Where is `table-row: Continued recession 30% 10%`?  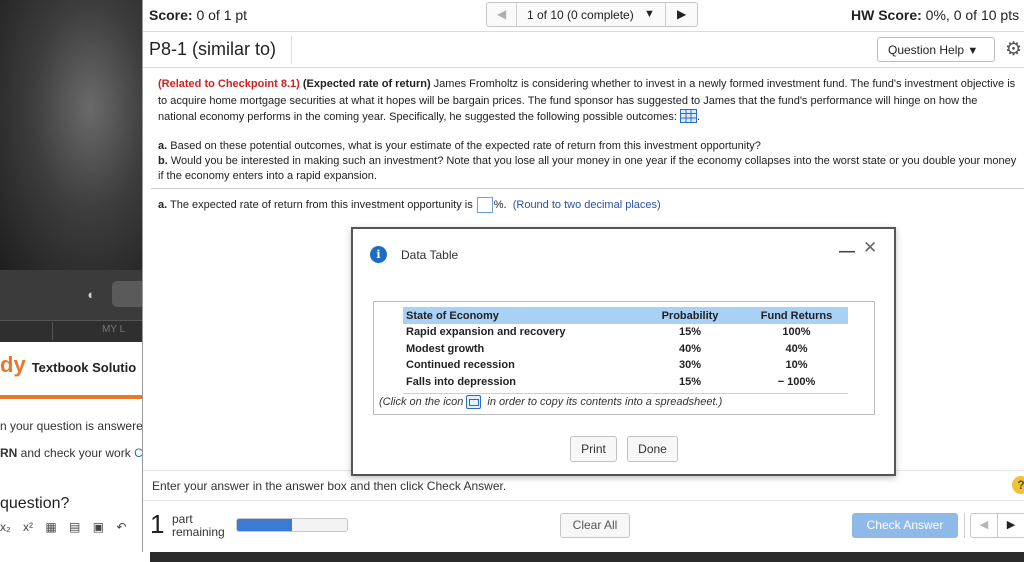 table-row: Continued recession 30% 10% is located at coordinates (625, 365).